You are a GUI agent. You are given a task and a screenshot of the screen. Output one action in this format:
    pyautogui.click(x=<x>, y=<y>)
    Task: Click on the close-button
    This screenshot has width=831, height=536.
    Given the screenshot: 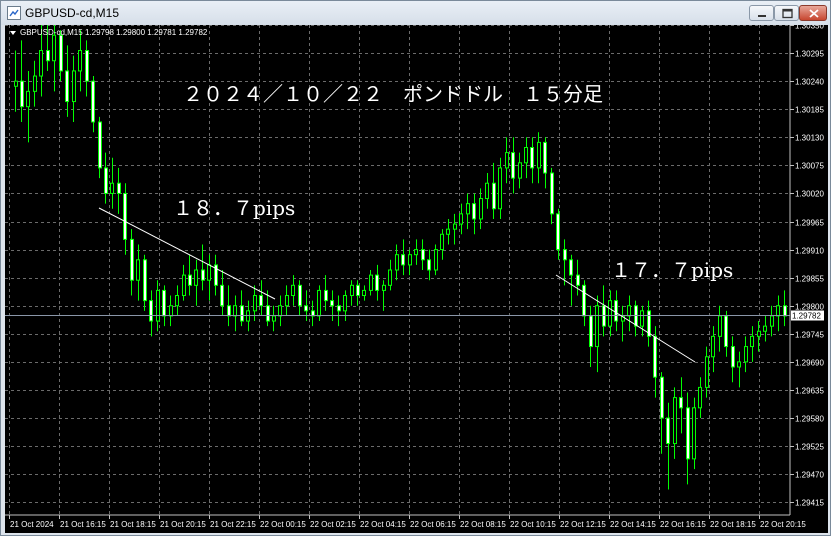 What is the action you would take?
    pyautogui.click(x=813, y=13)
    